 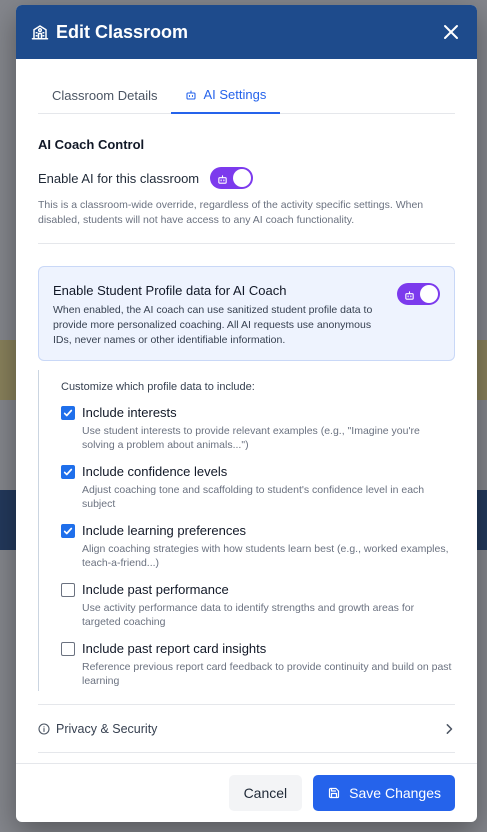 What do you see at coordinates (119, 178) in the screenshot?
I see `enable-ai-label: Enable AI for this classroom` at bounding box center [119, 178].